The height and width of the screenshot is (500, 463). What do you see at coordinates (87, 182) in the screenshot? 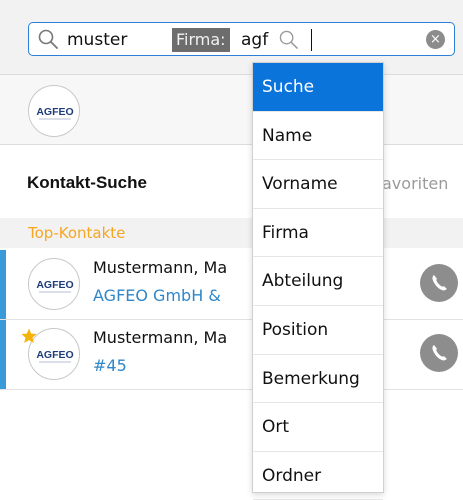
I see `page-title: Kontakt-Suche` at bounding box center [87, 182].